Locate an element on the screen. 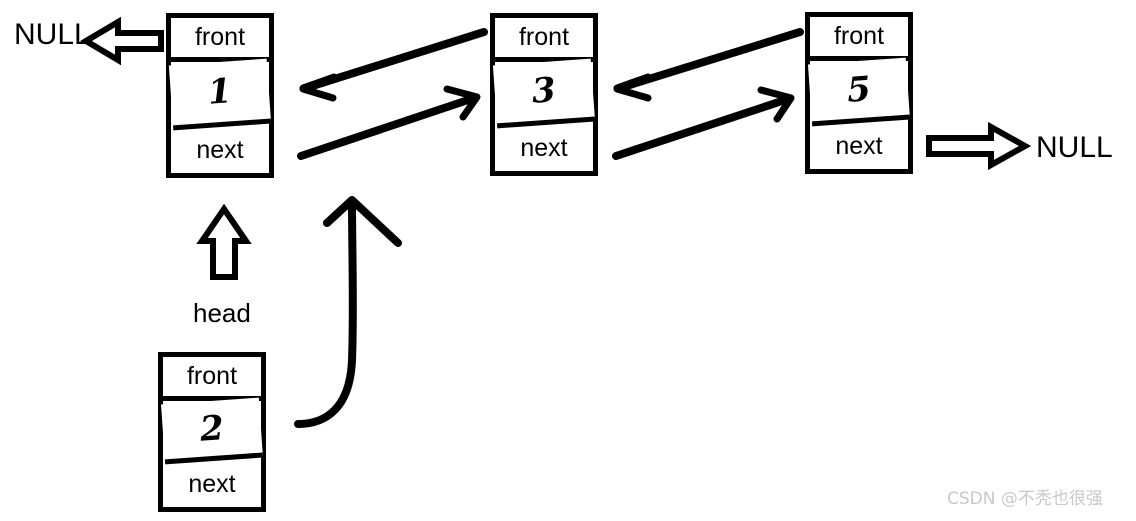 This screenshot has width=1136, height=521. node-new-next-cell: next is located at coordinates (212, 484).